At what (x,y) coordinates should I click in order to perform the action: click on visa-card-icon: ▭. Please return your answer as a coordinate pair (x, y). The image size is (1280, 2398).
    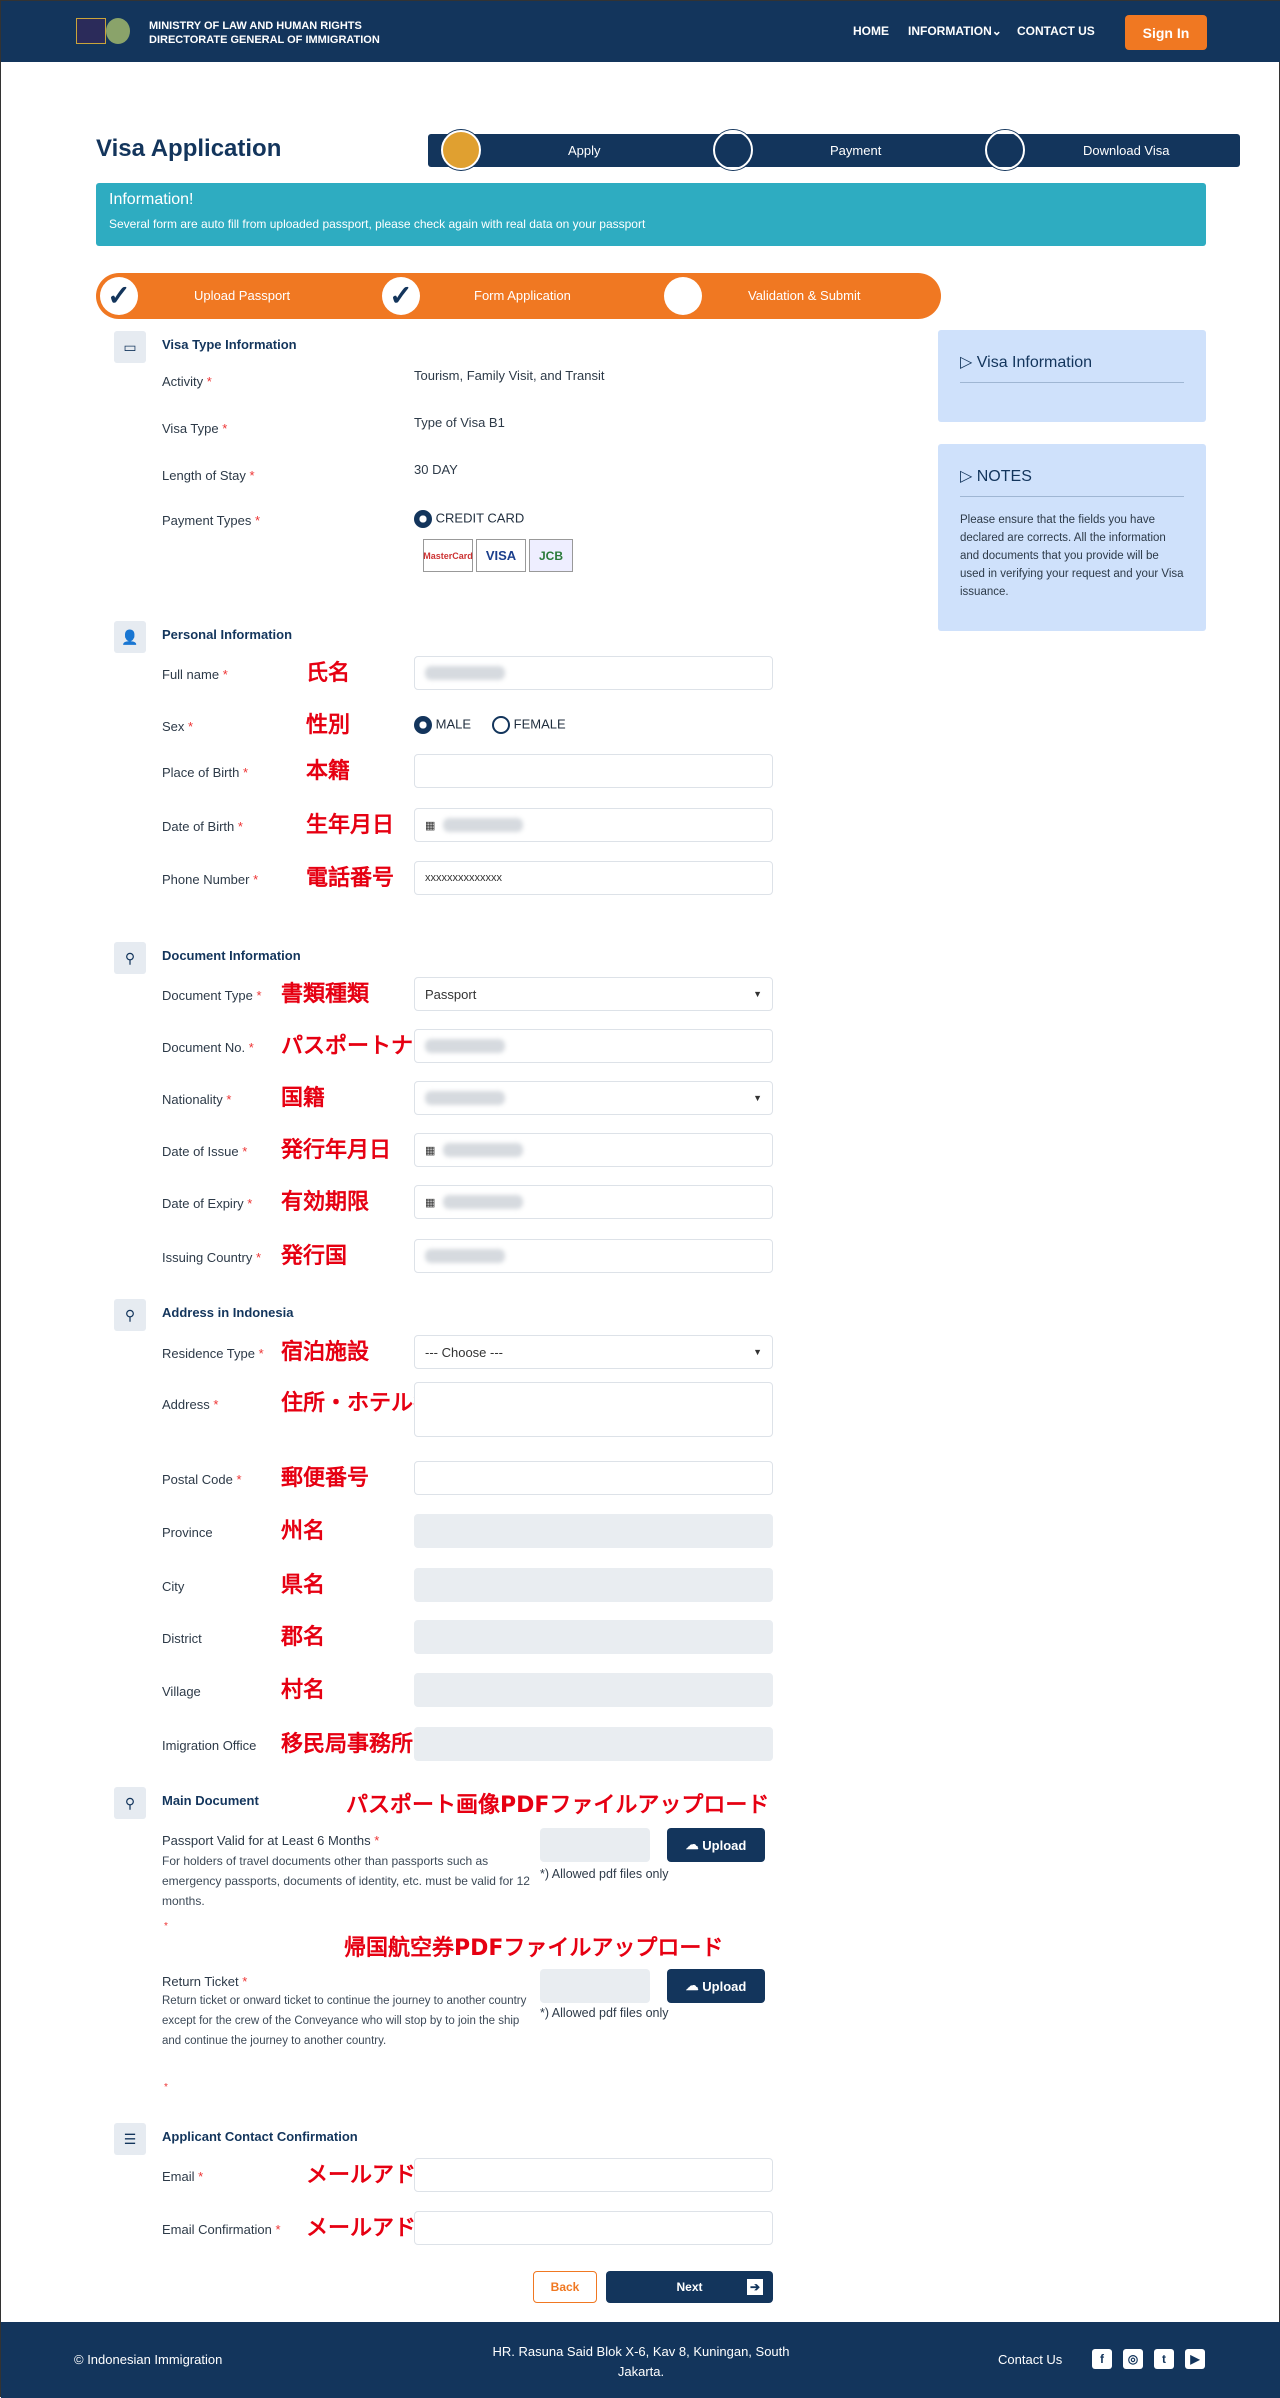
    Looking at the image, I should click on (130, 347).